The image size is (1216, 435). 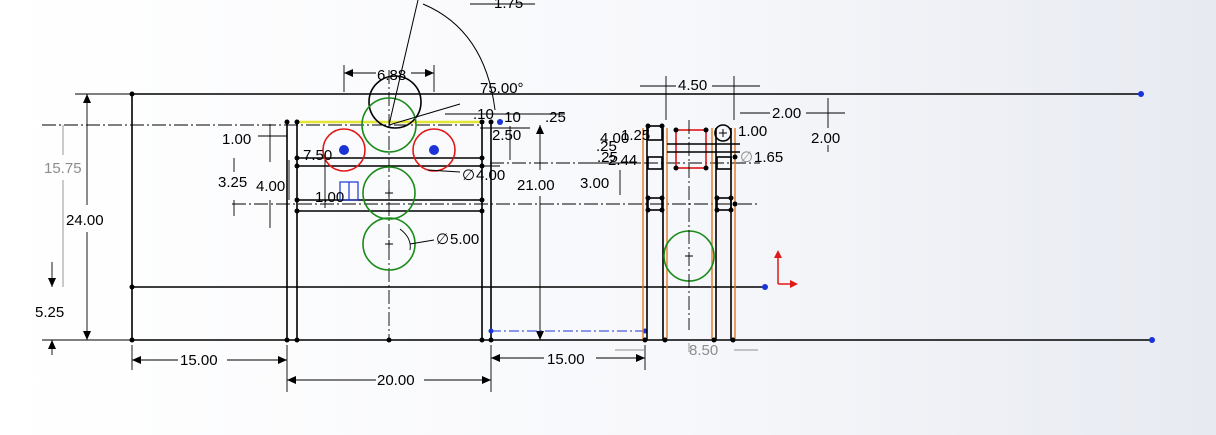 I want to click on left-column, so click(x=655, y=234).